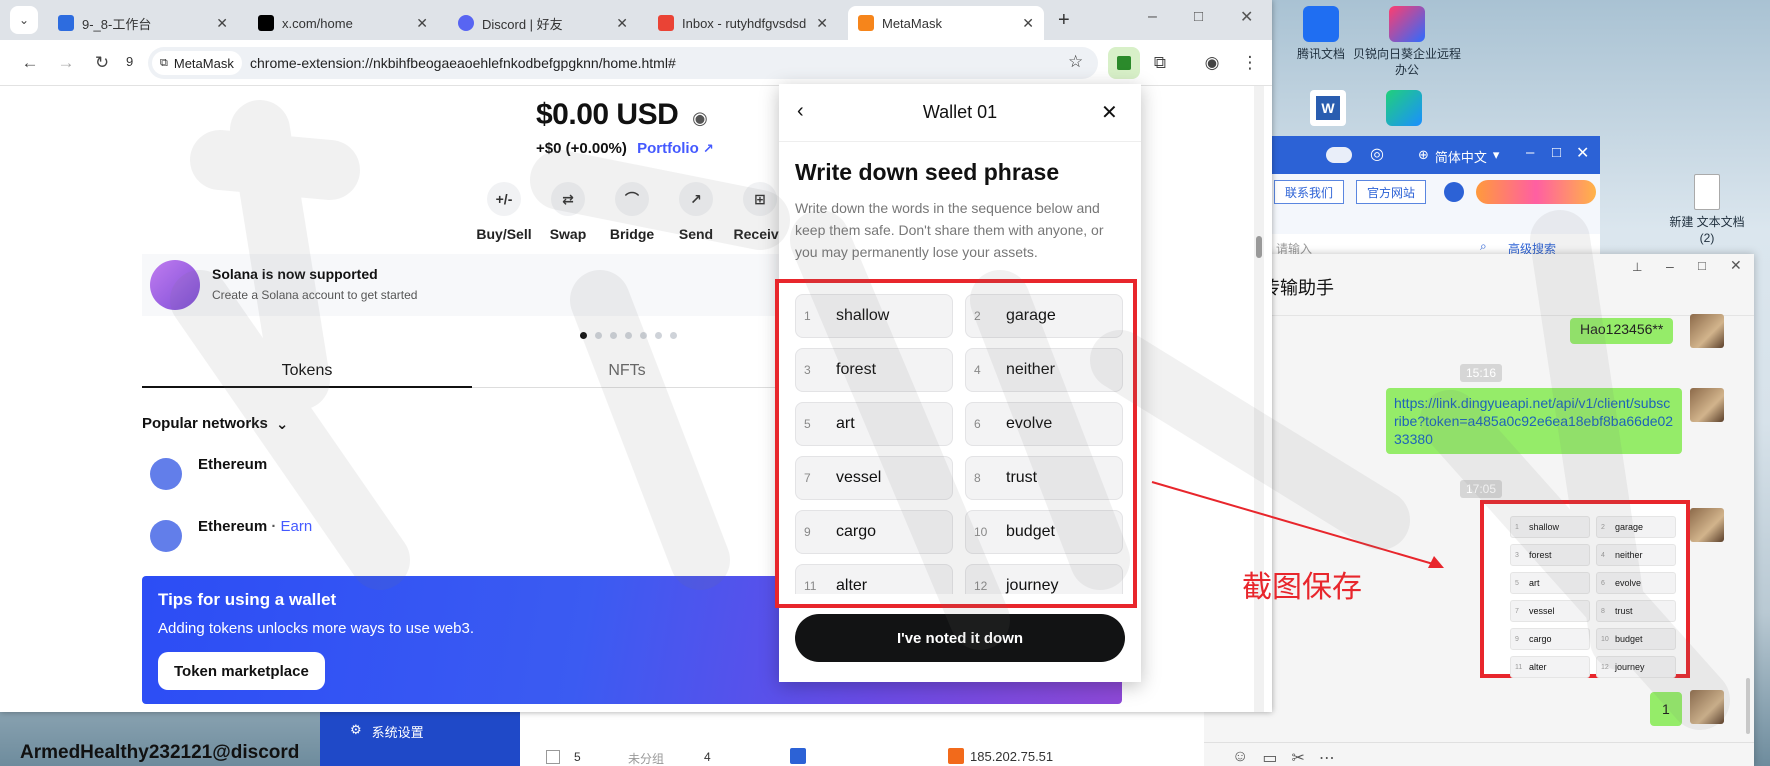 The height and width of the screenshot is (766, 1770). I want to click on reload-button: ↻, so click(102, 63).